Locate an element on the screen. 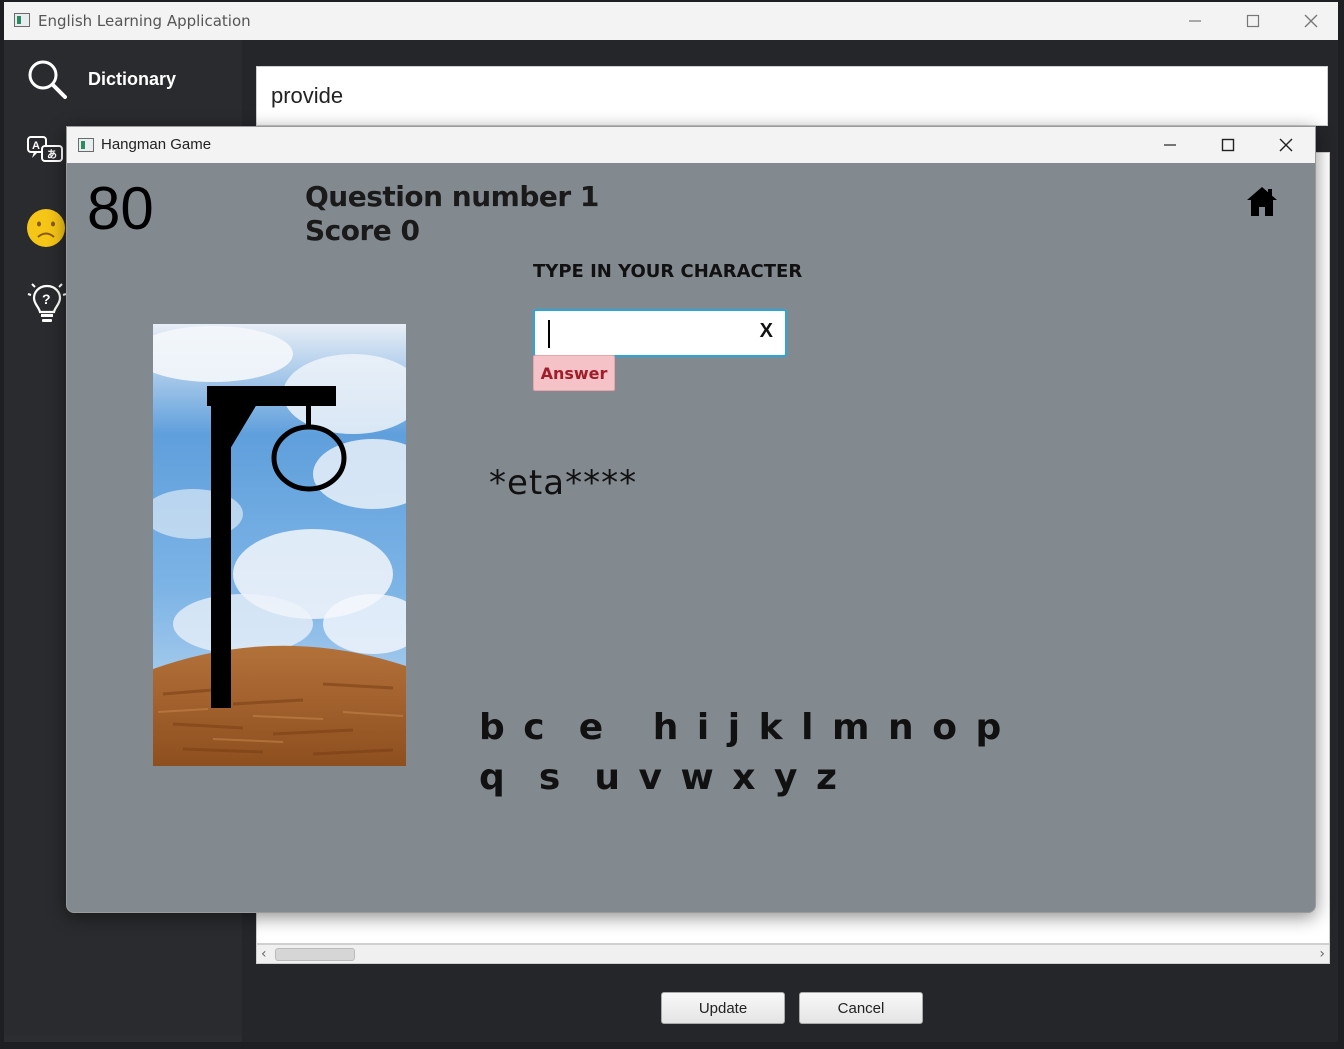 Image resolution: width=1344 pixels, height=1049 pixels. text-caret is located at coordinates (549, 334).